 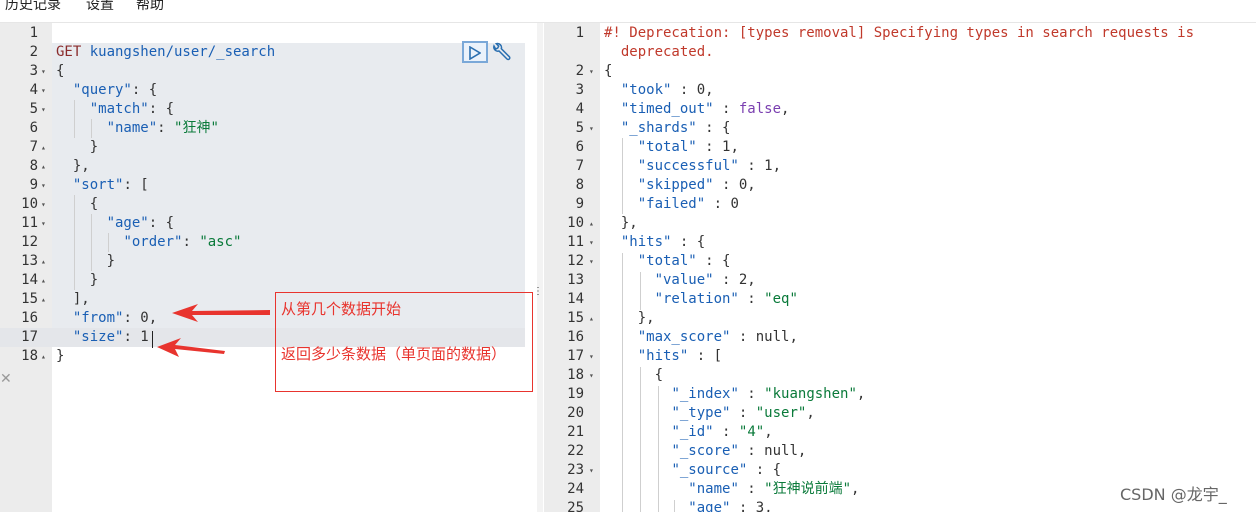 I want to click on code-token: : [, so click(x=705, y=356).